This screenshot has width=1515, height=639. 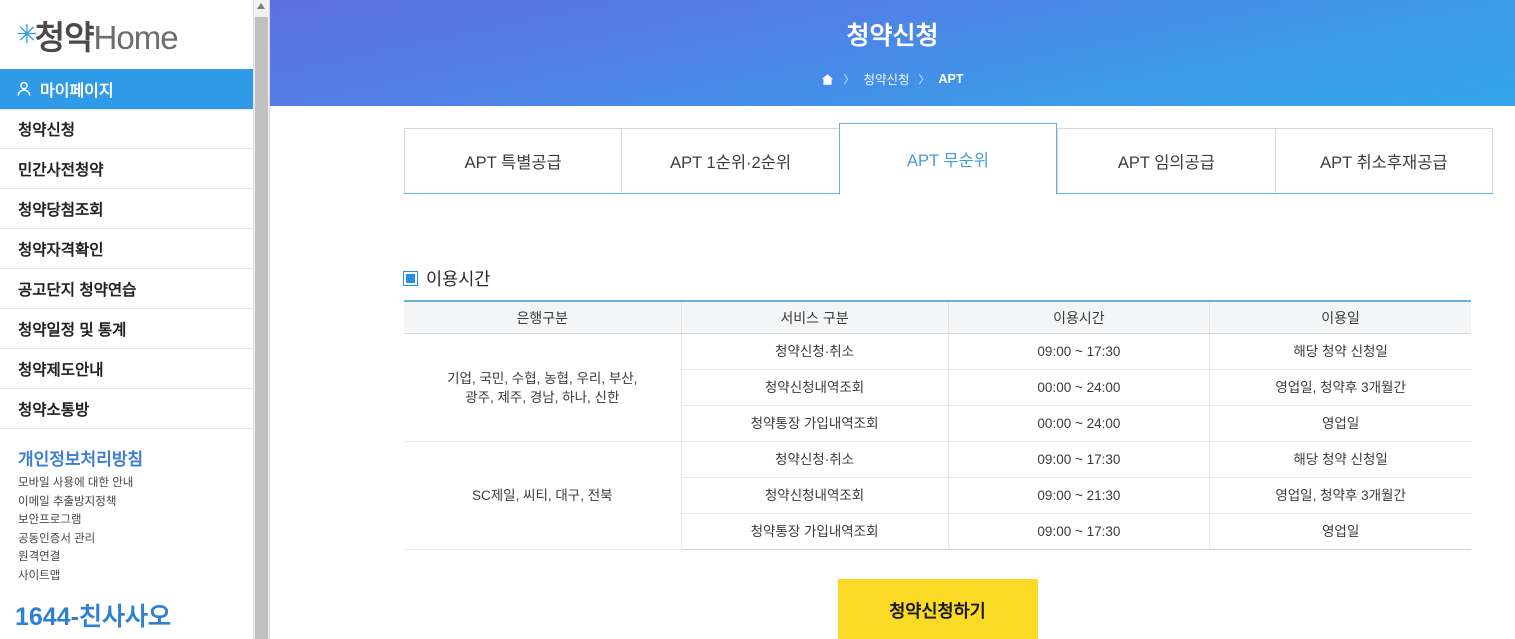 I want to click on action-row: 청약신청하기, so click(x=937, y=609).